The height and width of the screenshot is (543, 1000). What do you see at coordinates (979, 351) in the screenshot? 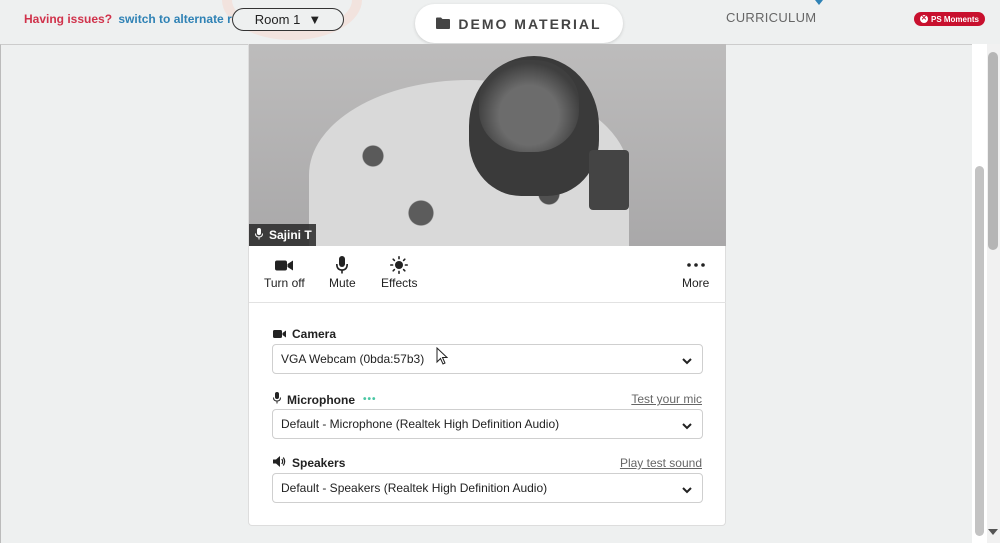
I see `inner-scrollbar-thumb` at bounding box center [979, 351].